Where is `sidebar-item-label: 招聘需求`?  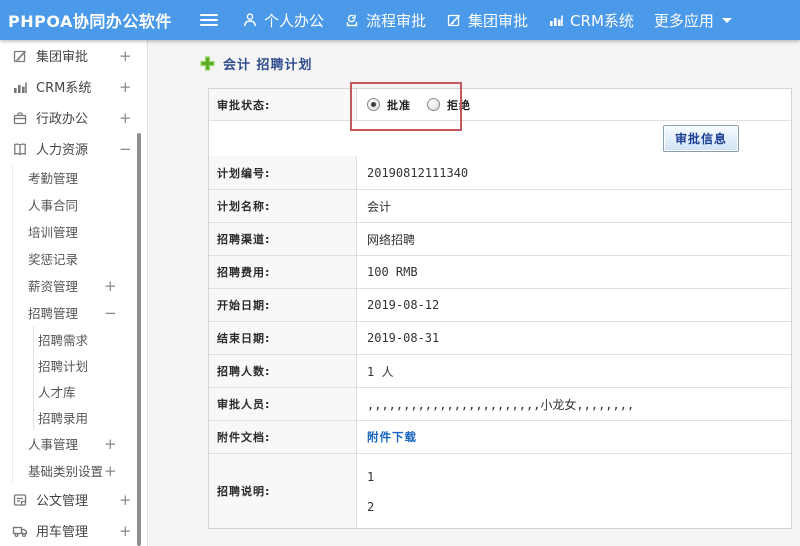 sidebar-item-label: 招聘需求 is located at coordinates (63, 340).